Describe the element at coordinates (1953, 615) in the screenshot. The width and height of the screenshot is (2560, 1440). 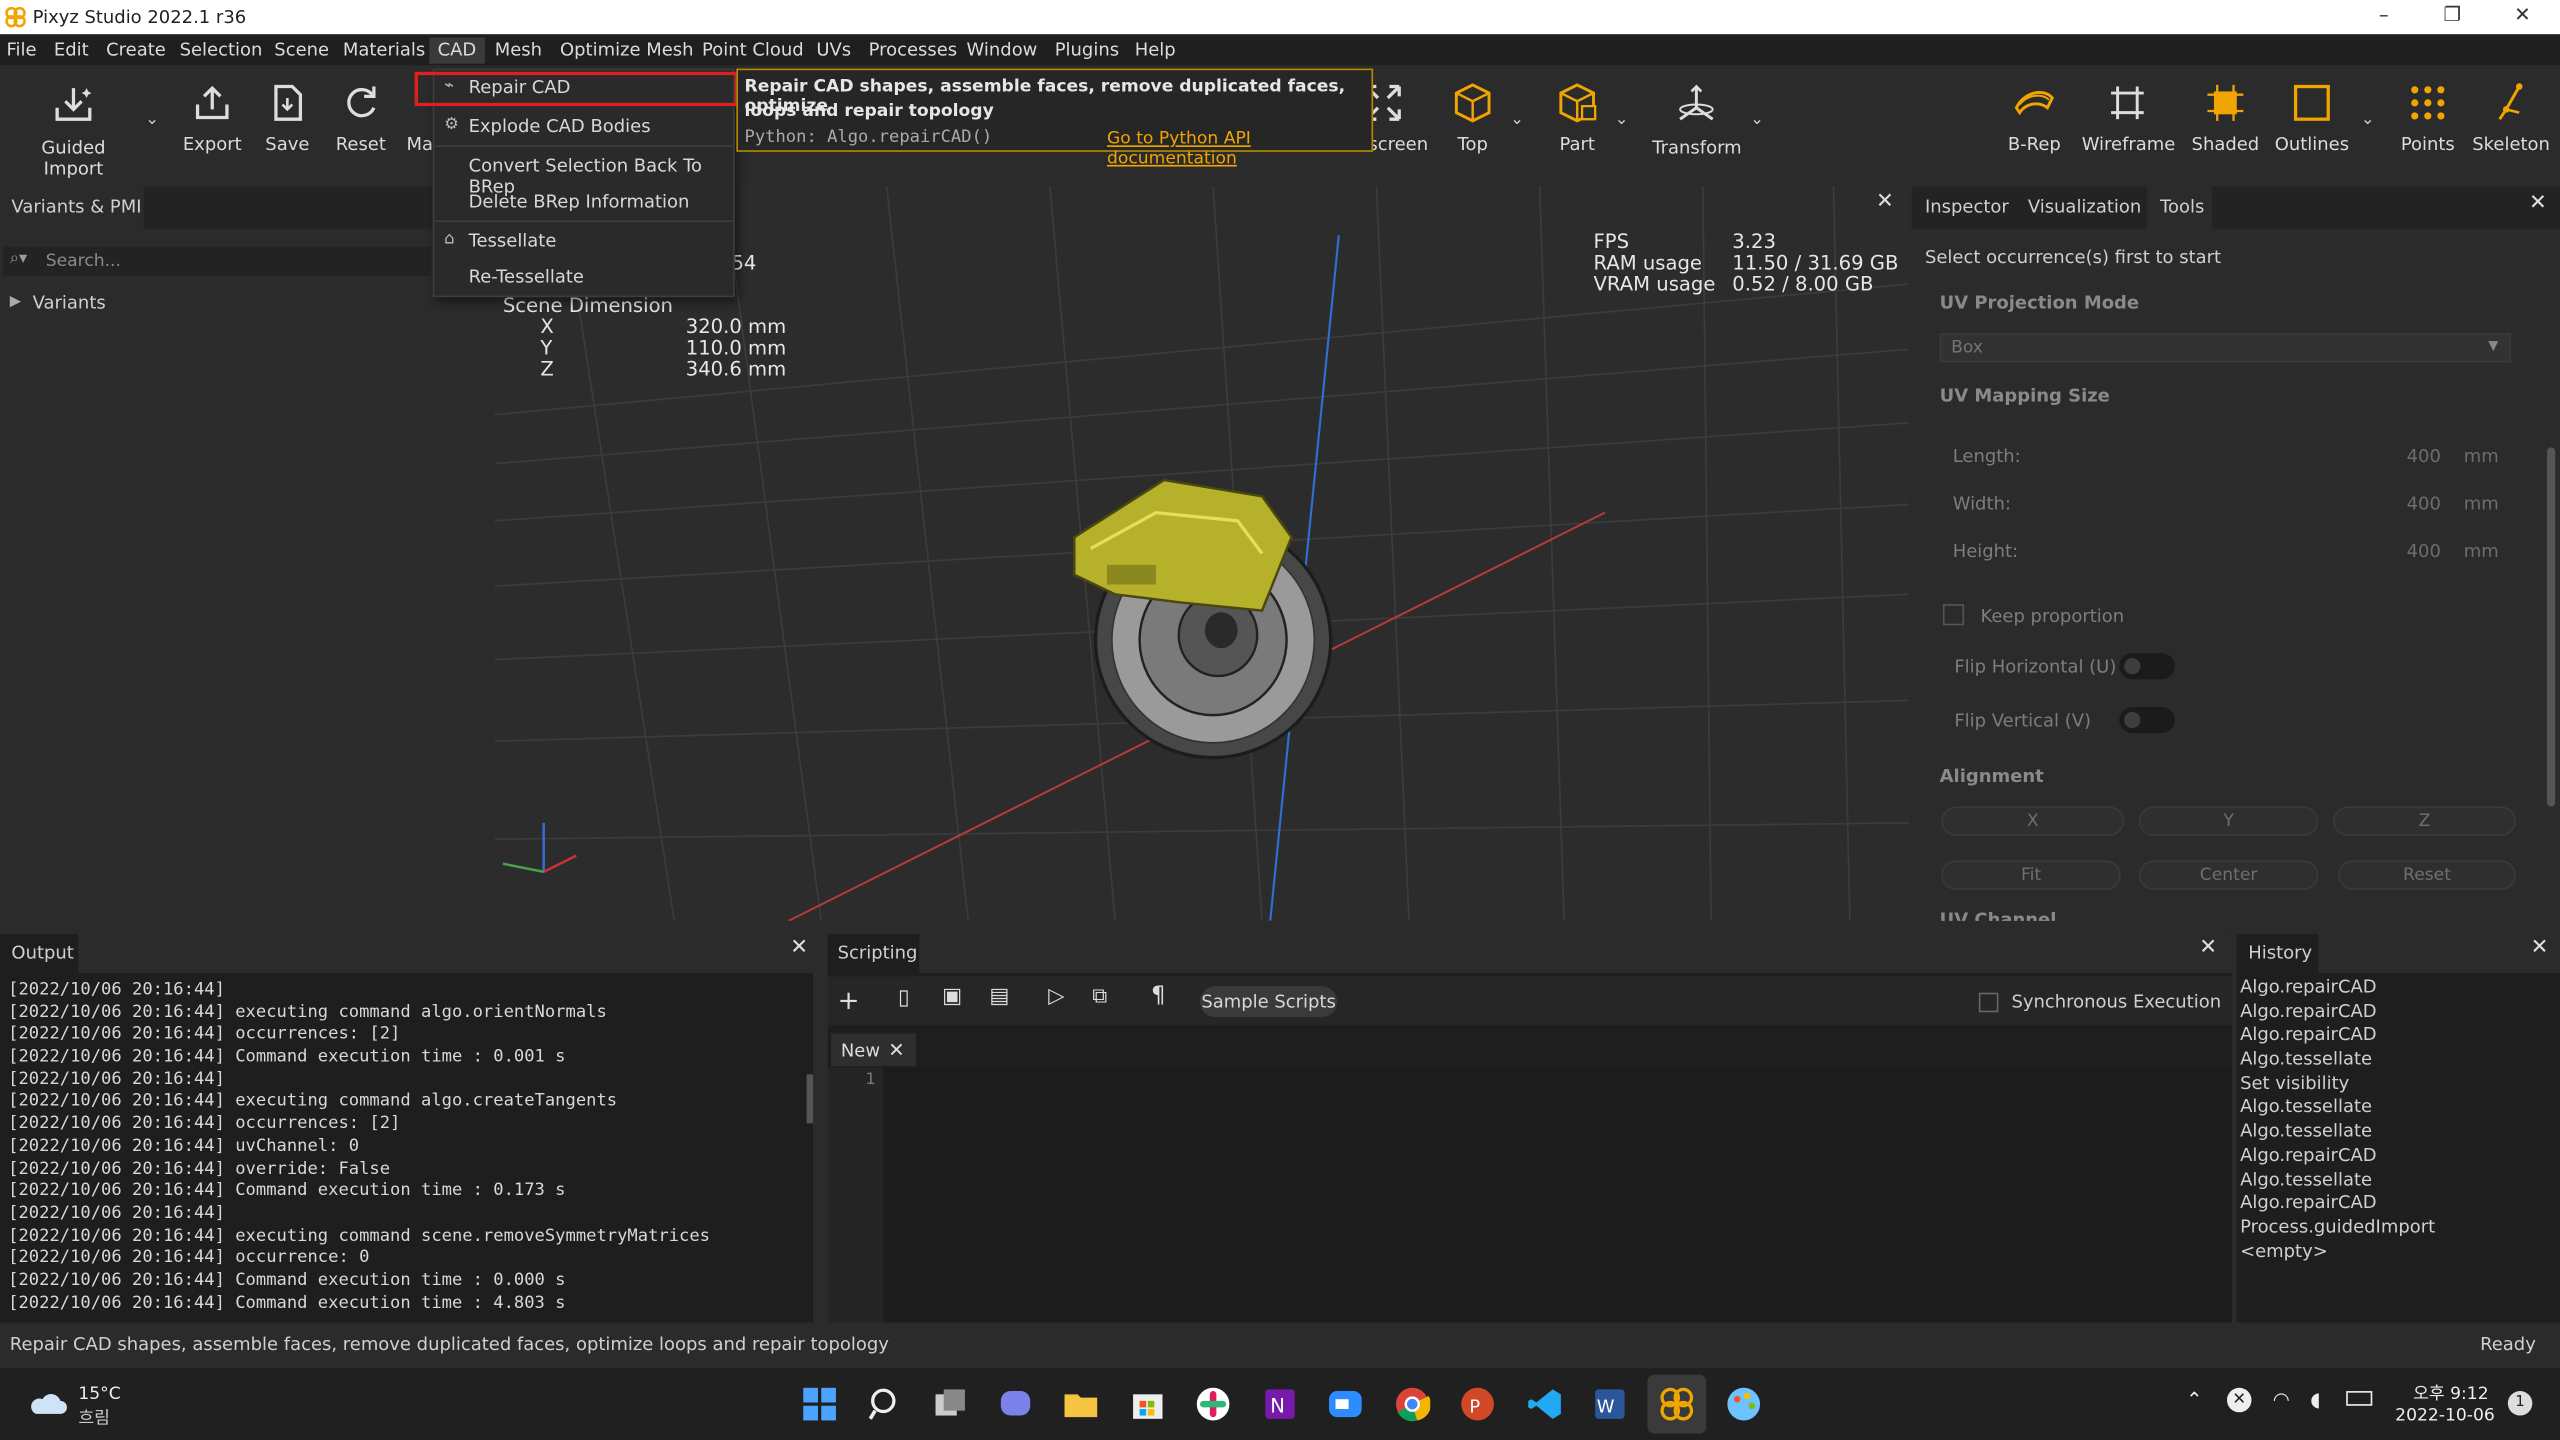
I see `keep-proportion-checkbox` at that location.